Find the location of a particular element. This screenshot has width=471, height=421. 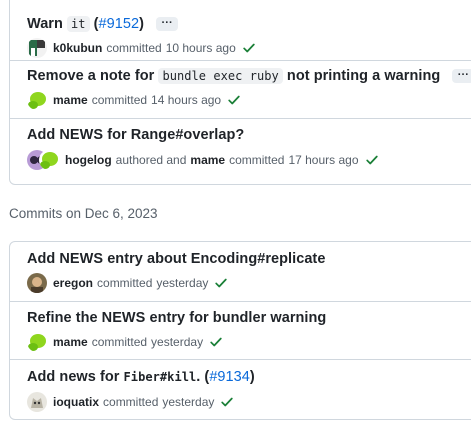

commit-meta: mame committed 14 hours ago is located at coordinates (134, 100).